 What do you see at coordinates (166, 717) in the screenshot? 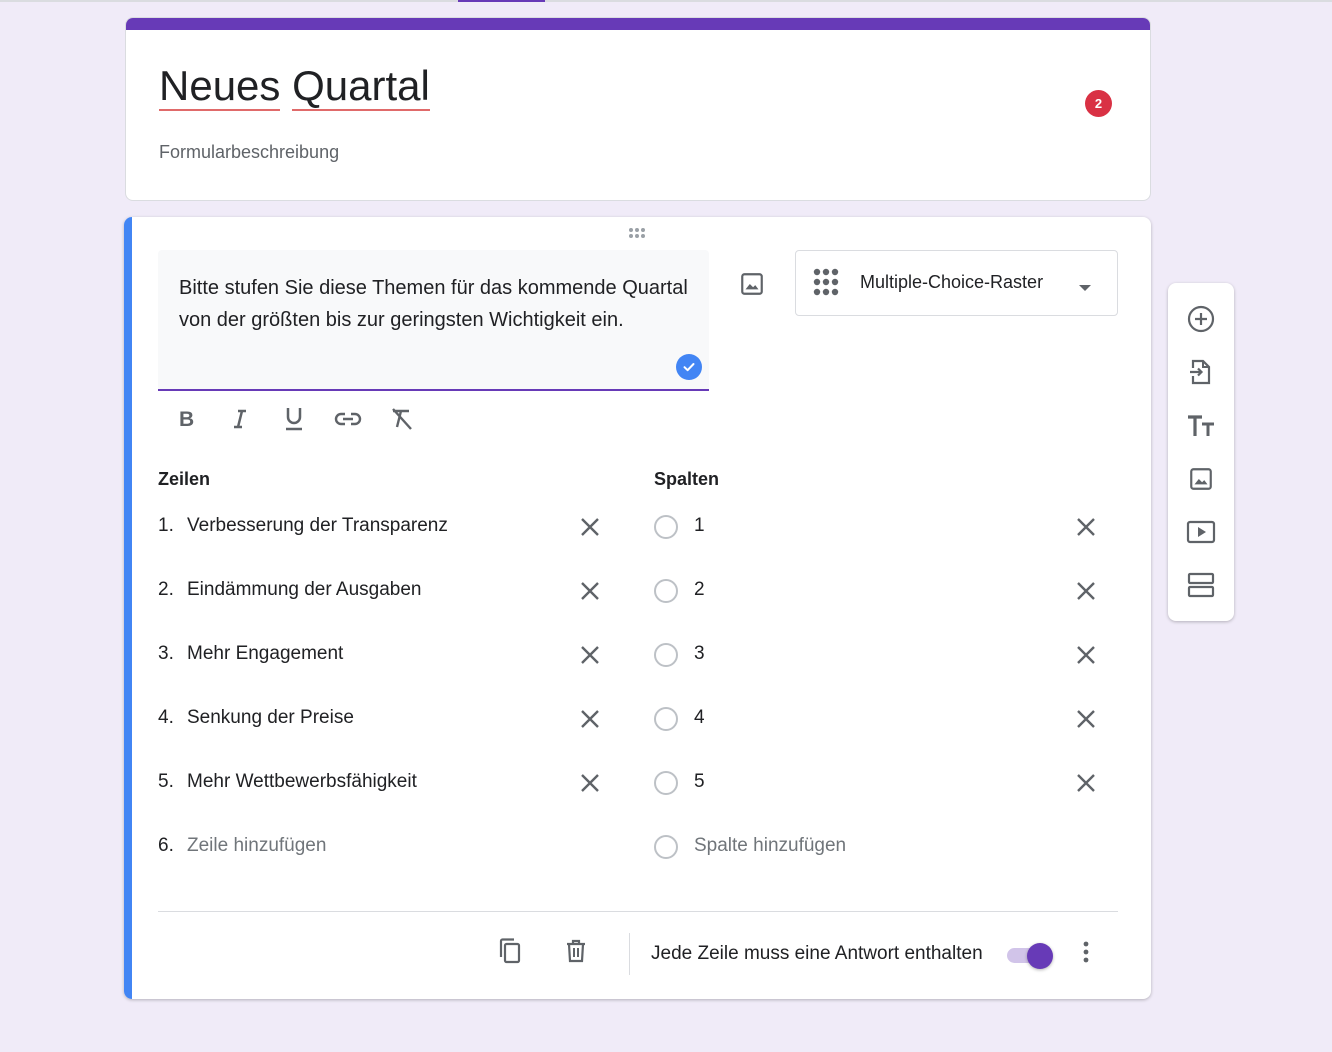
I see `row-number: 4.` at bounding box center [166, 717].